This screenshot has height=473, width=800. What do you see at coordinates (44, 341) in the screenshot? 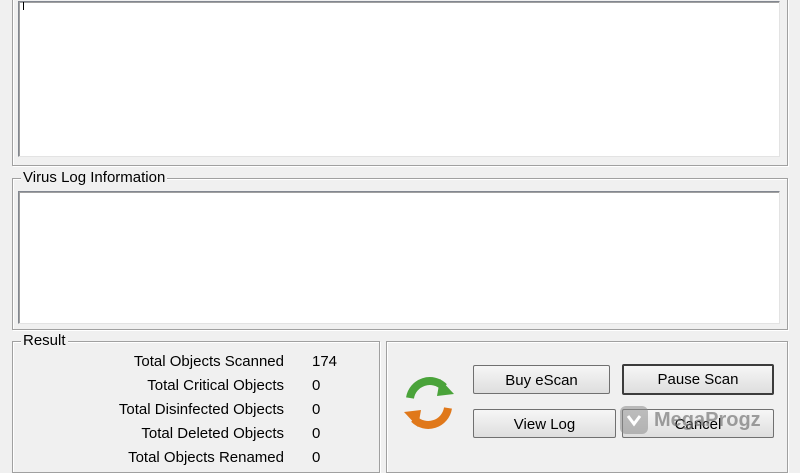
I see `result-legend: Result` at bounding box center [44, 341].